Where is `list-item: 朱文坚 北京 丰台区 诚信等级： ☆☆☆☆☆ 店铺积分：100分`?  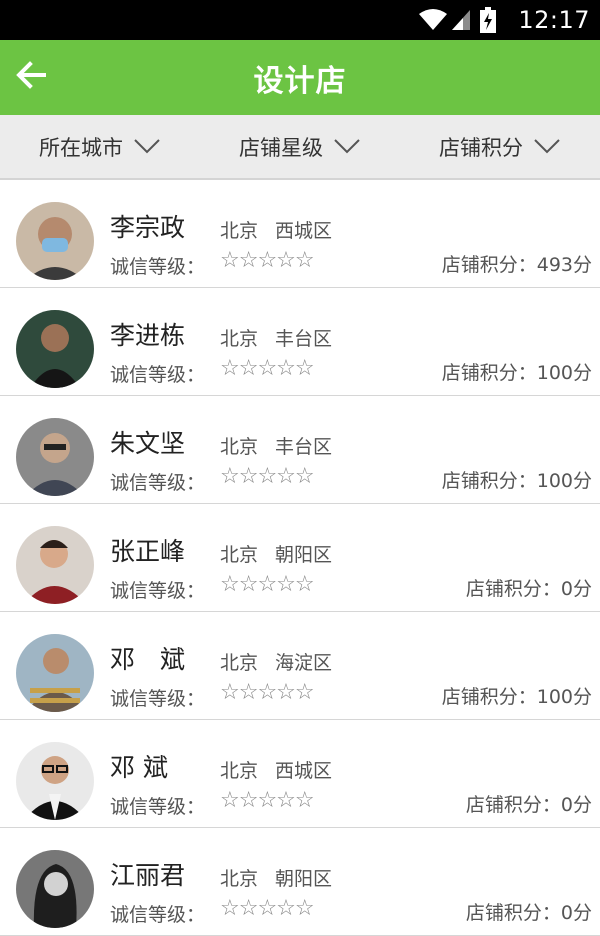 list-item: 朱文坚 北京 丰台区 诚信等级： ☆☆☆☆☆ 店铺积分：100分 is located at coordinates (300, 450).